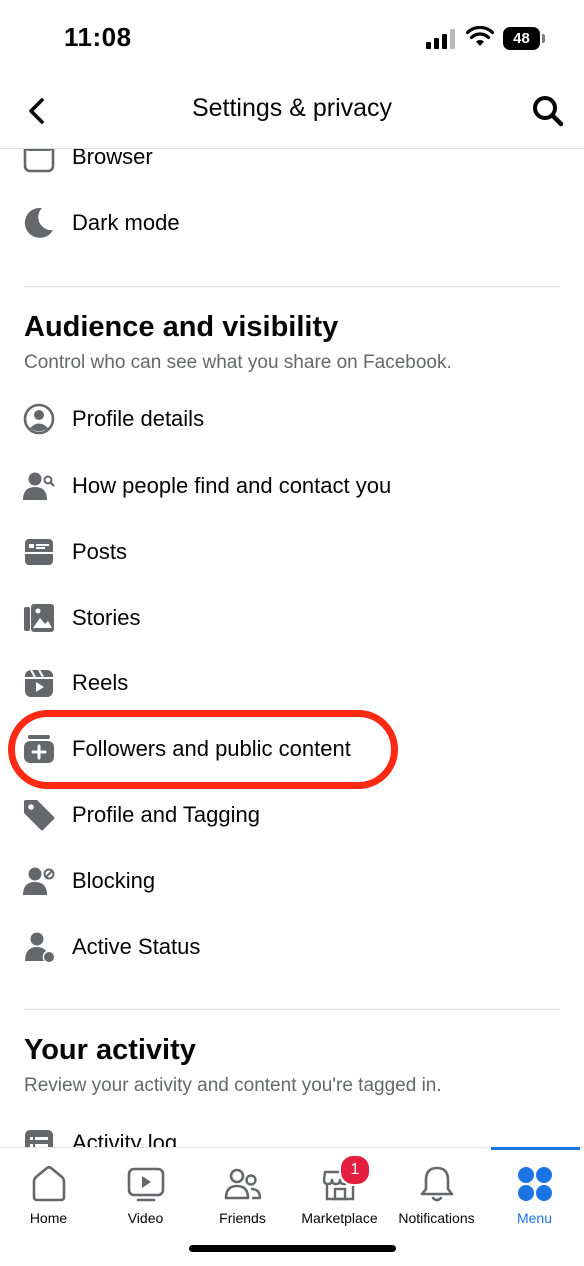  Describe the element at coordinates (436, 1218) in the screenshot. I see `nav-label: Notifications` at that location.